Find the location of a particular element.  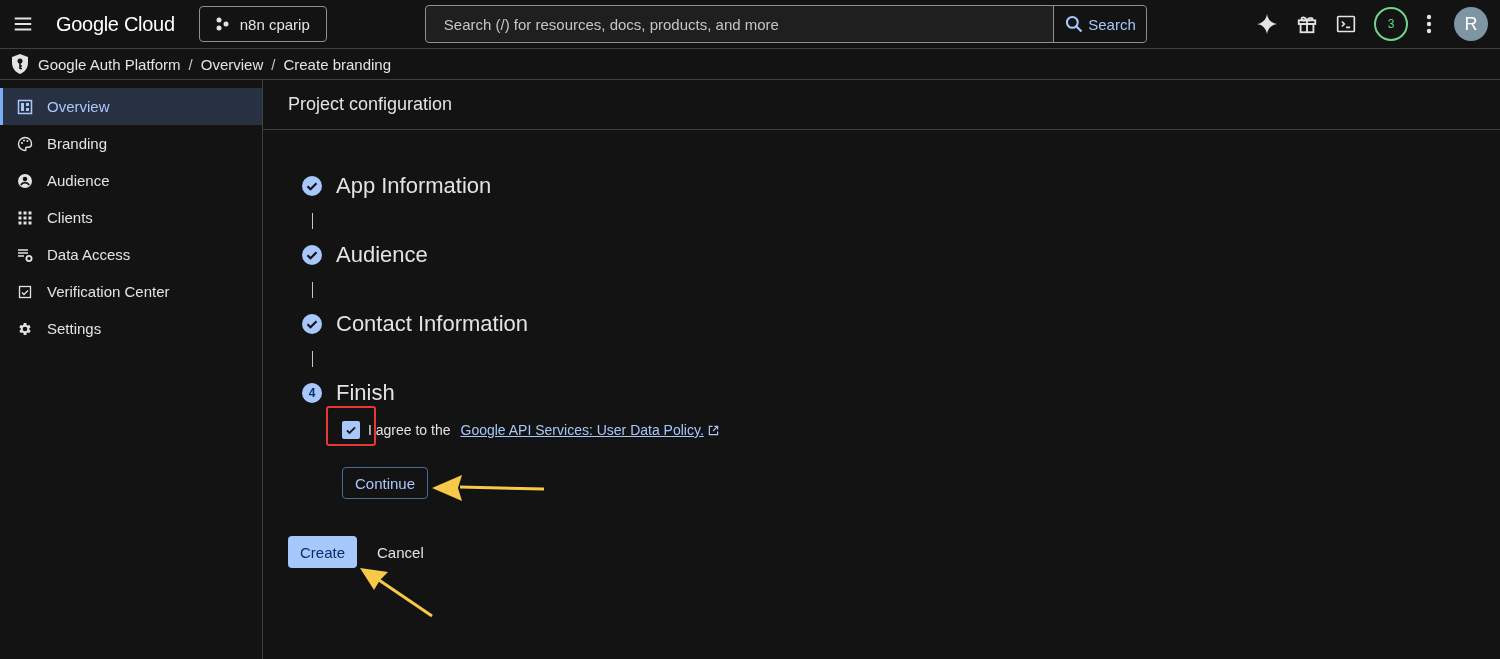

agree-label: I agree to the is located at coordinates (409, 430).